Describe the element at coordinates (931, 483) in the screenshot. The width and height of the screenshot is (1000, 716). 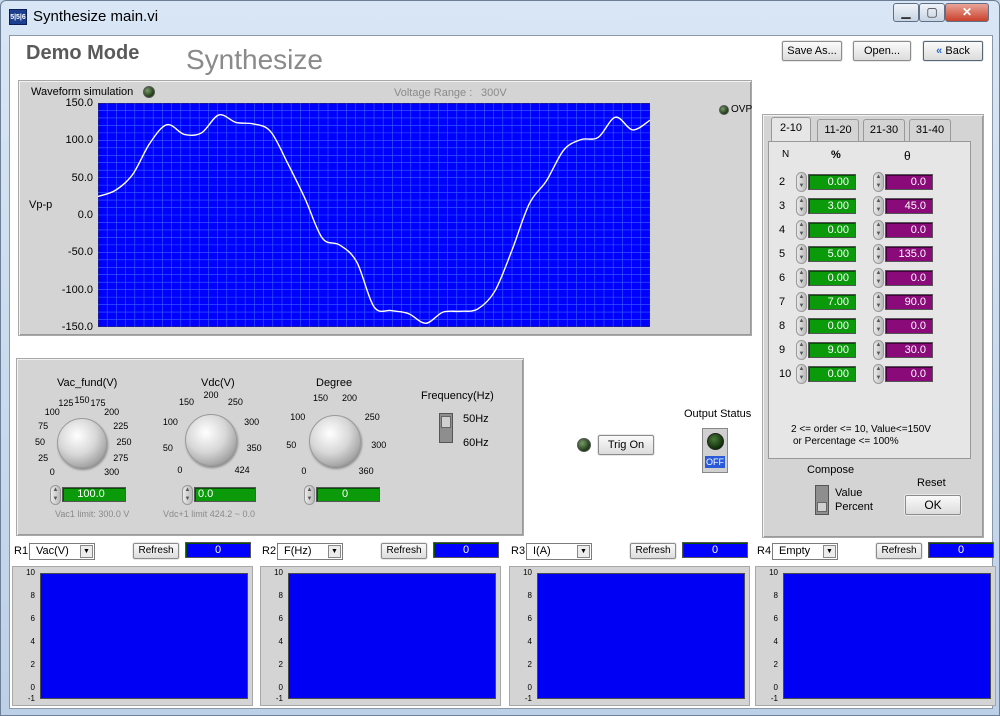
I see `reset-label: Reset` at that location.